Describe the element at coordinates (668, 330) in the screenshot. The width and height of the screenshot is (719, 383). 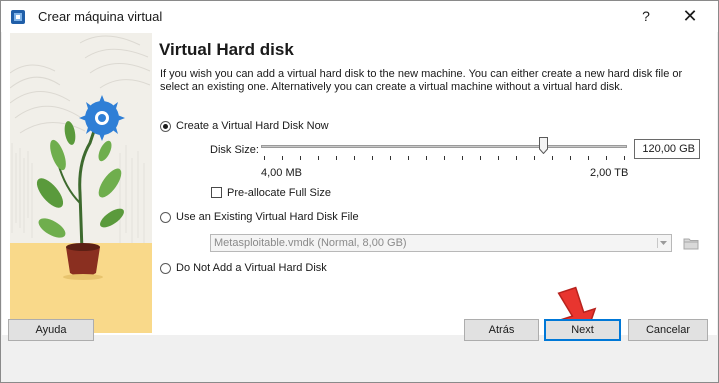
I see `cancel-button: Cancelar` at that location.